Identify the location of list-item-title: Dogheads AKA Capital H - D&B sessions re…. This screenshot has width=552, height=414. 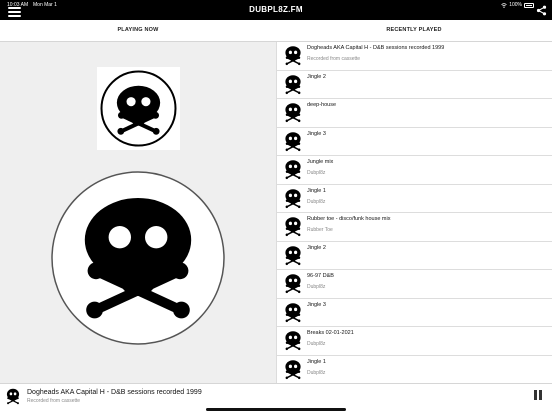
(376, 48).